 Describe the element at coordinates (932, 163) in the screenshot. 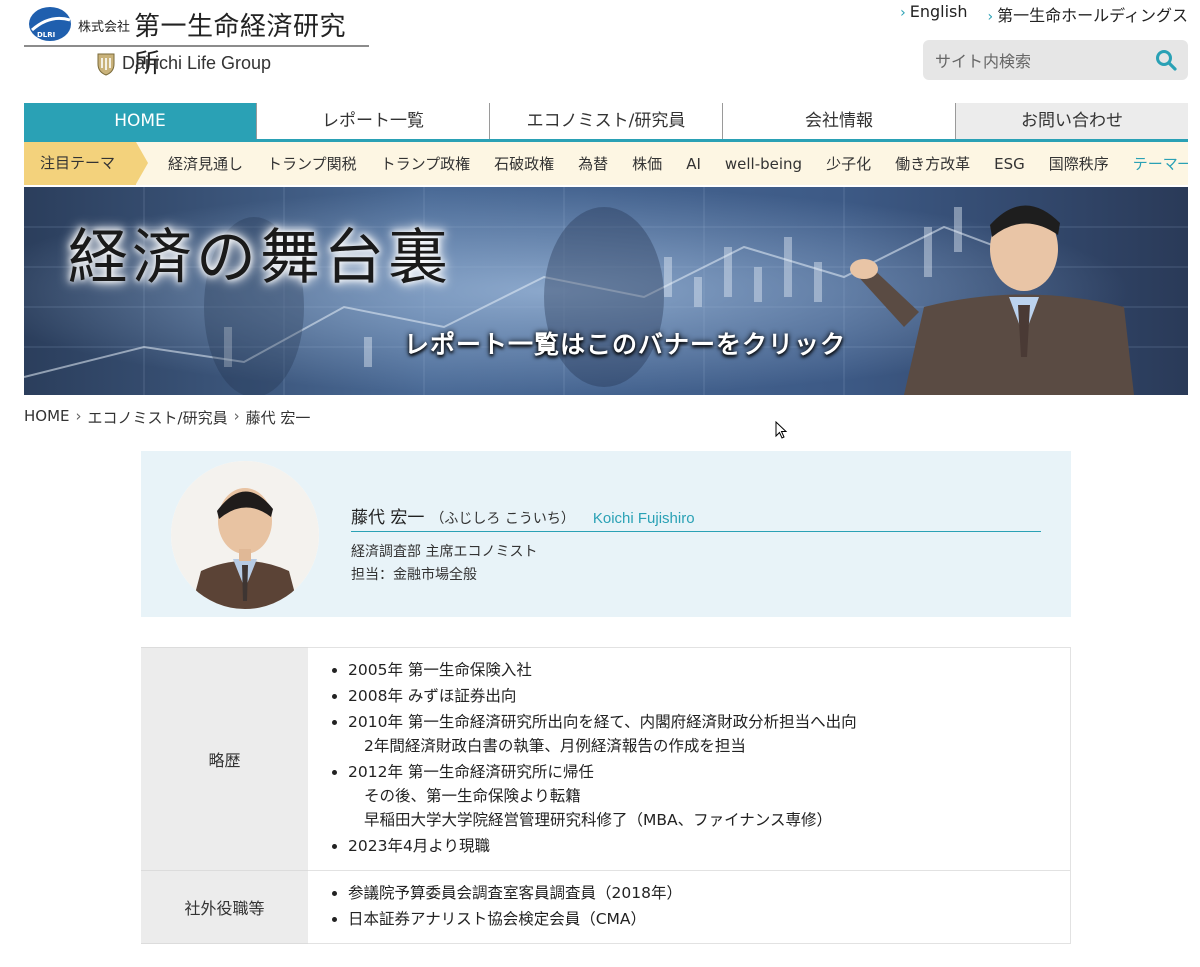

I see `theme-item: 働き方改革` at that location.